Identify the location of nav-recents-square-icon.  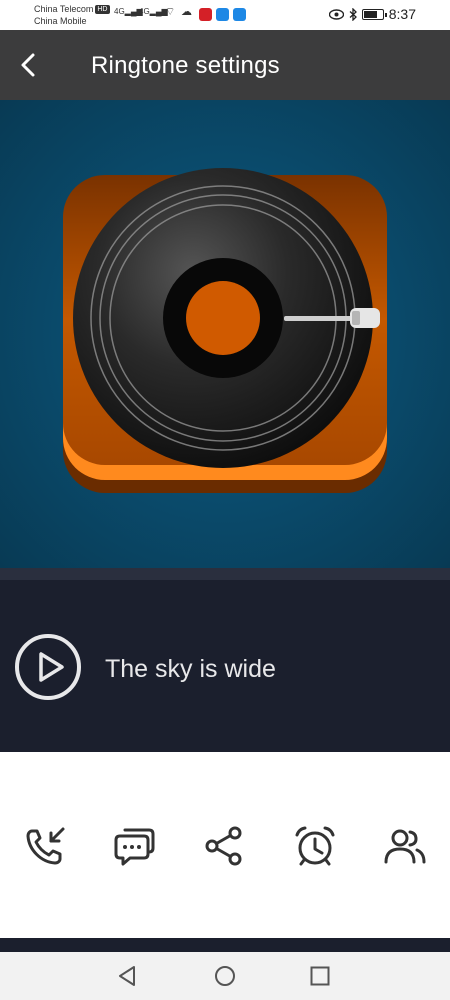
(320, 976).